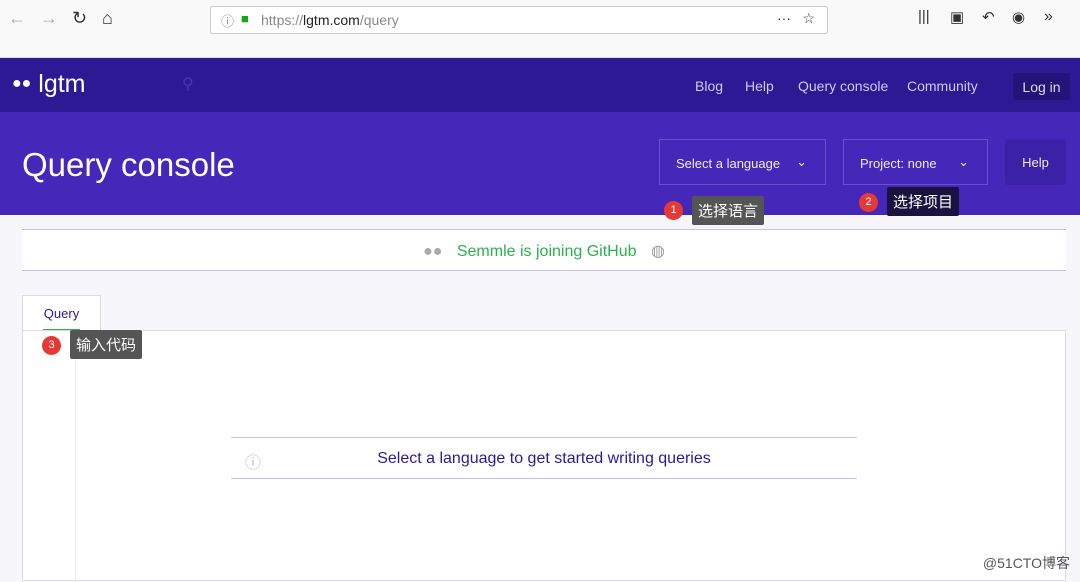 The image size is (1080, 582). What do you see at coordinates (519, 20) in the screenshot?
I see `address-bar: ⓘ ■ https://lgtm.com/query ☆ ···` at bounding box center [519, 20].